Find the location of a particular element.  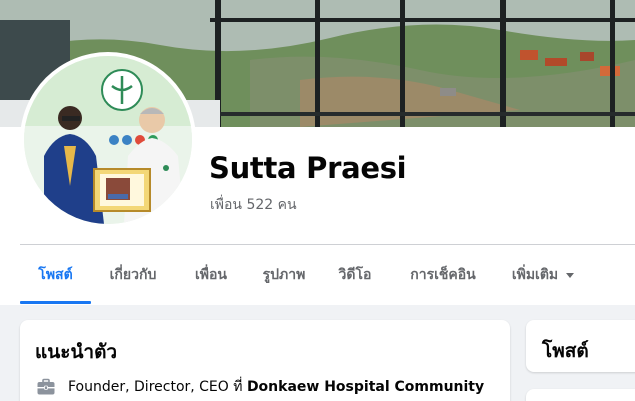

tab-label: วิดีโอ is located at coordinates (355, 275).